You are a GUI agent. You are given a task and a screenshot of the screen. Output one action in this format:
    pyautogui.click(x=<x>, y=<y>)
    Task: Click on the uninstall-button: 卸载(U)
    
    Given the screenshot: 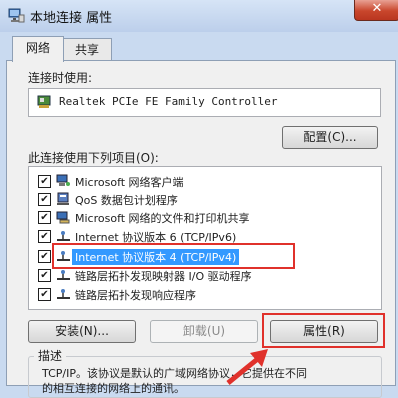 What is the action you would take?
    pyautogui.click(x=204, y=331)
    